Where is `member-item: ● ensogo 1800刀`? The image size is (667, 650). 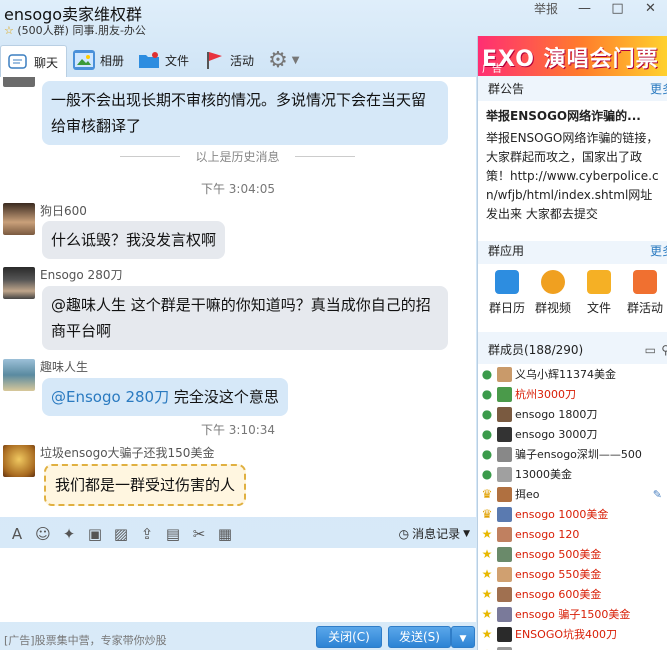 member-item: ● ensogo 1800刀 is located at coordinates (572, 414).